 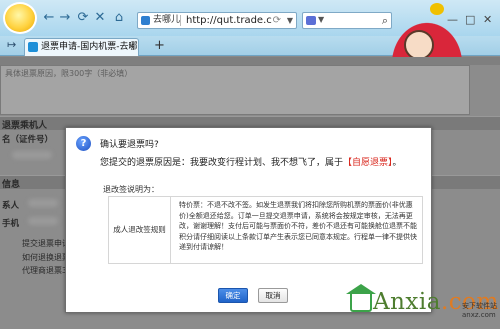 What do you see at coordinates (250, 61) in the screenshot?
I see `page-top-strip` at bounding box center [250, 61].